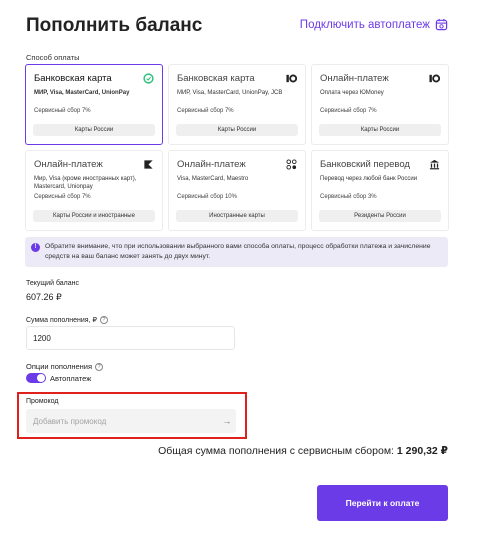 Image resolution: width=478 pixels, height=537 pixels. What do you see at coordinates (61, 320) in the screenshot?
I see `amount-label: Сумма пополнения, ₽` at bounding box center [61, 320].